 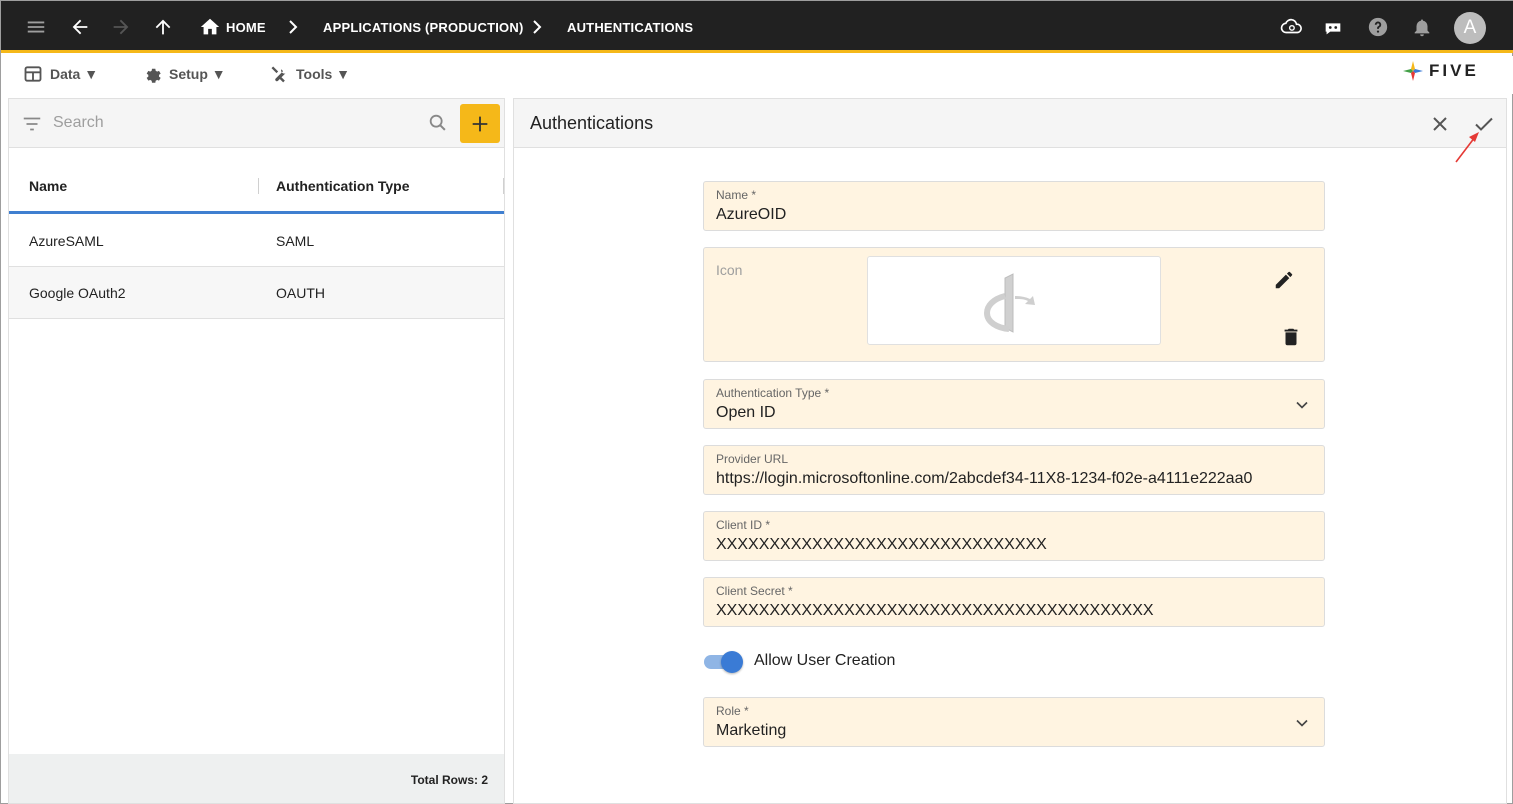 I want to click on search-bar: Search, so click(x=256, y=123).